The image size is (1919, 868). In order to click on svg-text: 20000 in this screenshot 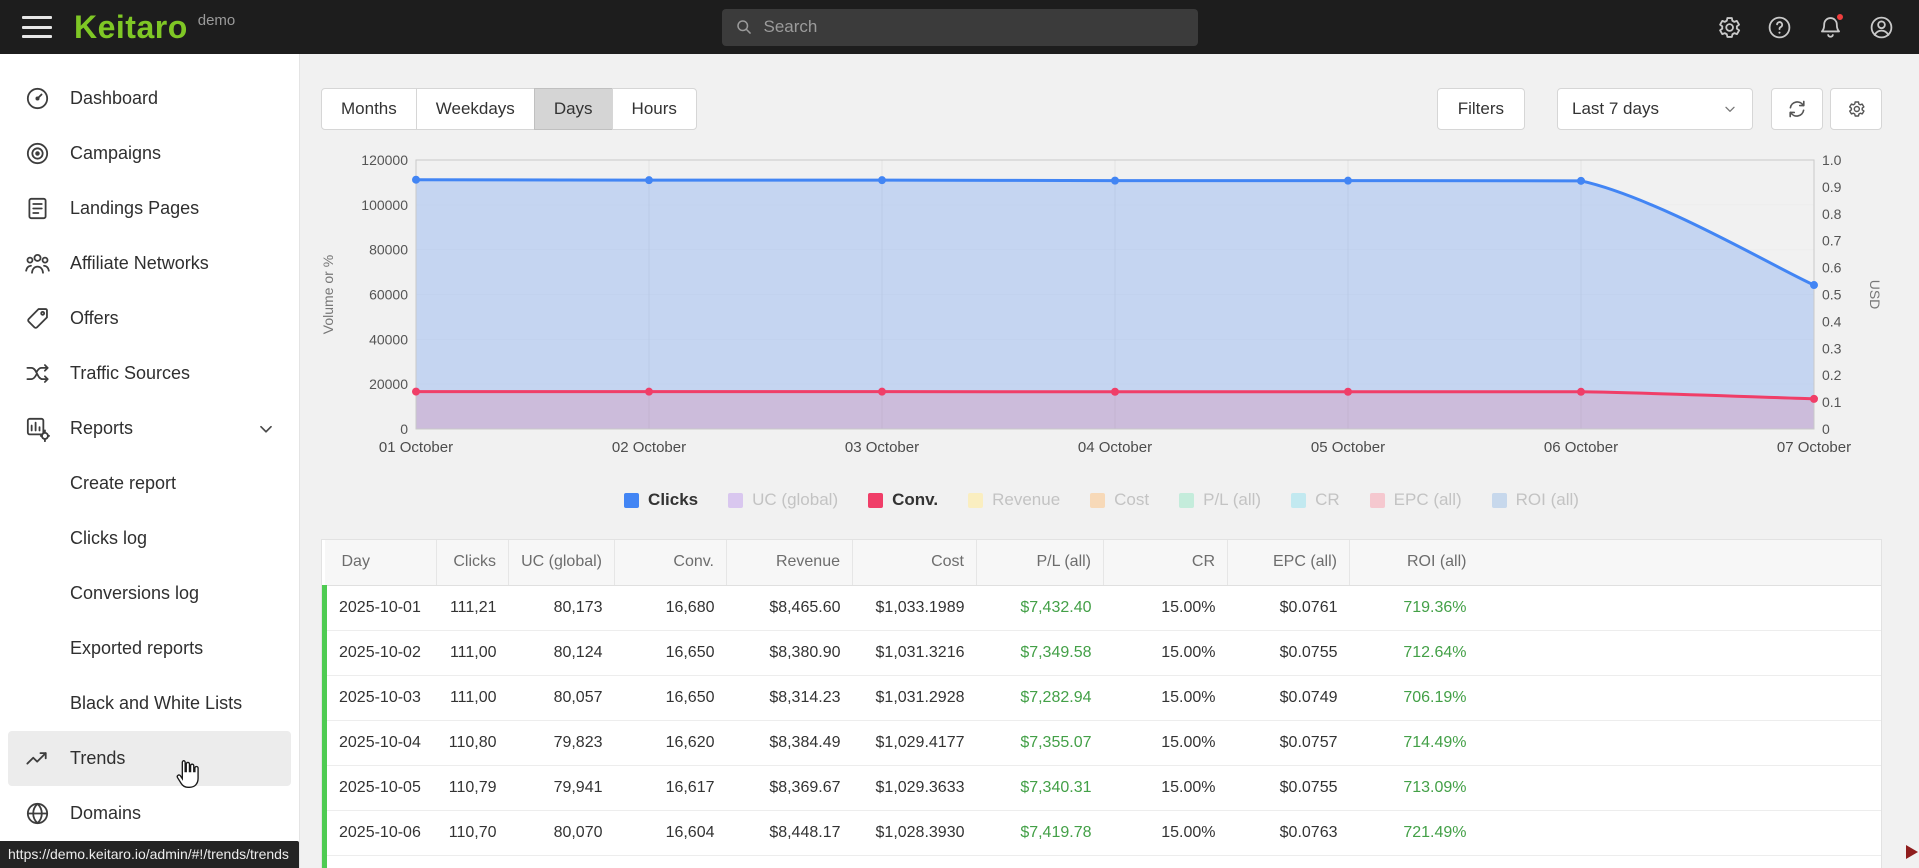, I will do `click(388, 384)`.